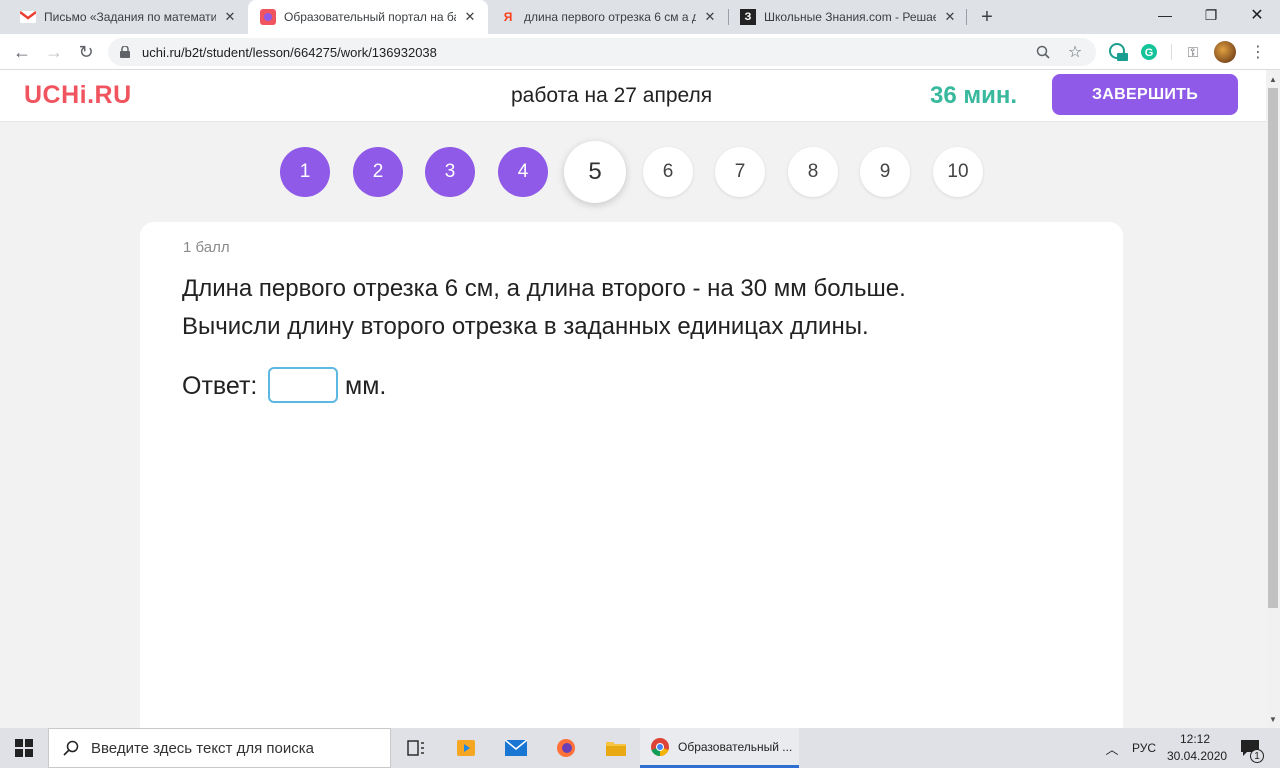 This screenshot has width=1280, height=768. Describe the element at coordinates (1258, 52) in the screenshot. I see `menu-dots-icon: ⋮` at that location.